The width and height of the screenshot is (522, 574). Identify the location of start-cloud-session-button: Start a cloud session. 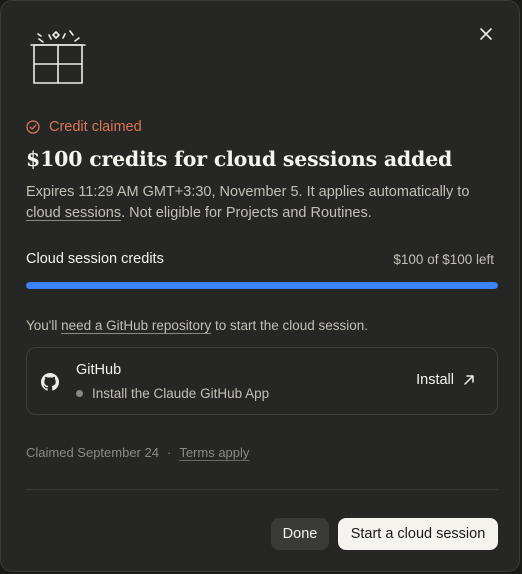
(418, 534).